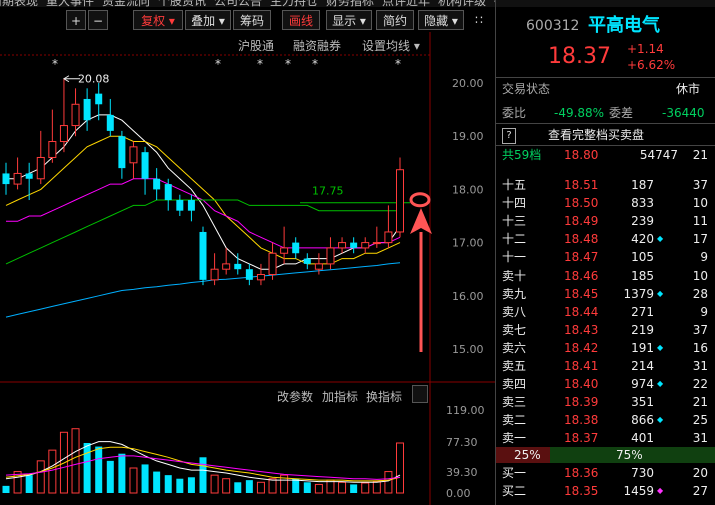  Describe the element at coordinates (76, 20) in the screenshot. I see `zoom-in-button: +` at that location.